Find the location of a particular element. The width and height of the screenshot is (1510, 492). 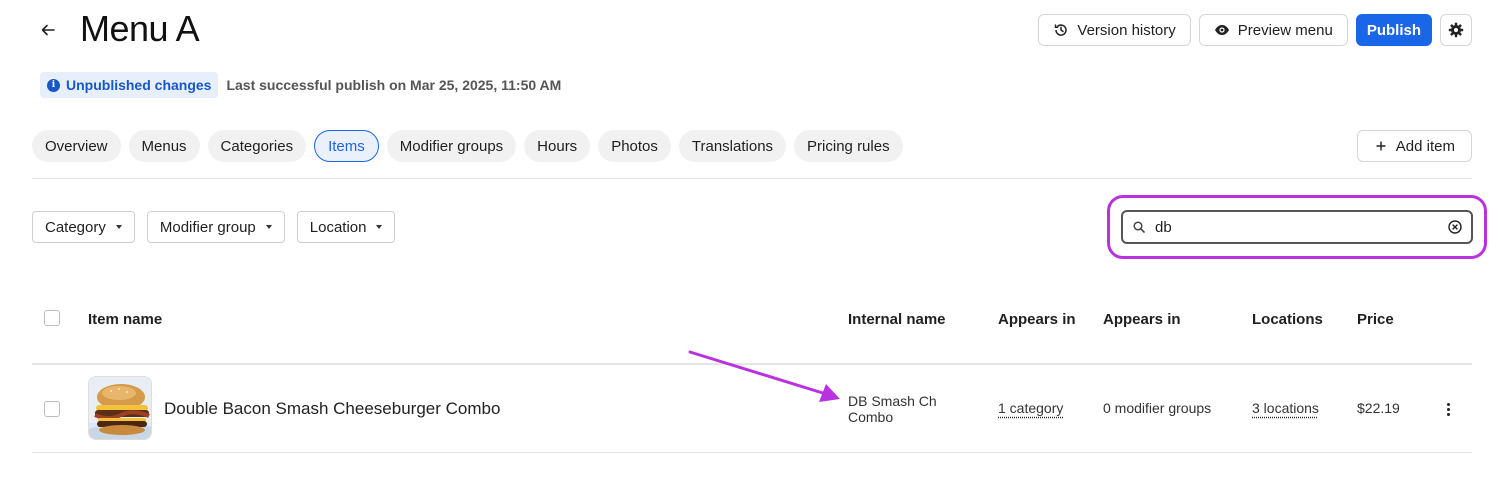

column-header-internal-name: Internal name is located at coordinates (897, 319).